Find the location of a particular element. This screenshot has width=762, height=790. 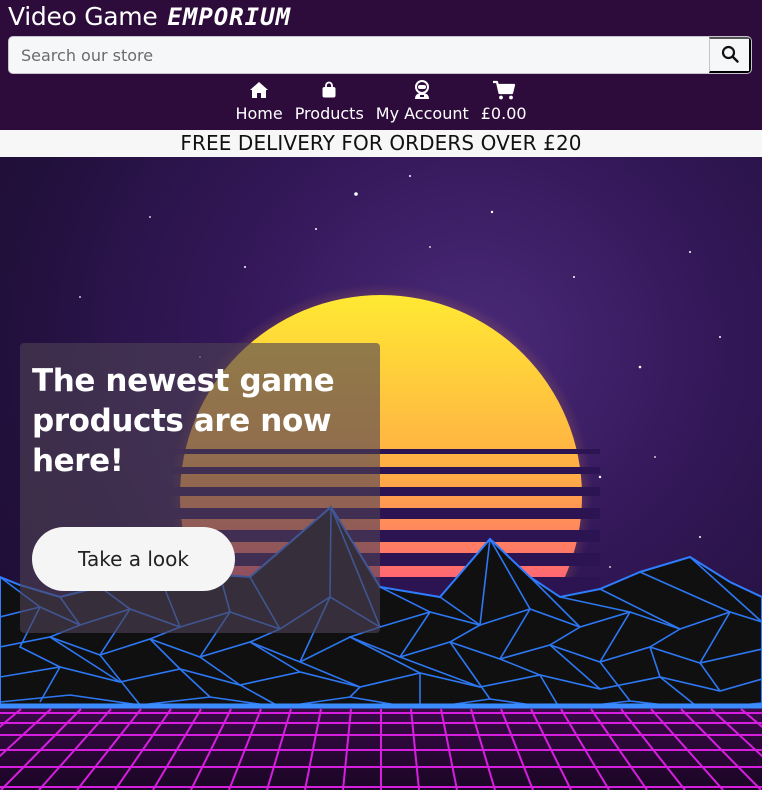

take-a-look-button: Take a look is located at coordinates (133, 559).